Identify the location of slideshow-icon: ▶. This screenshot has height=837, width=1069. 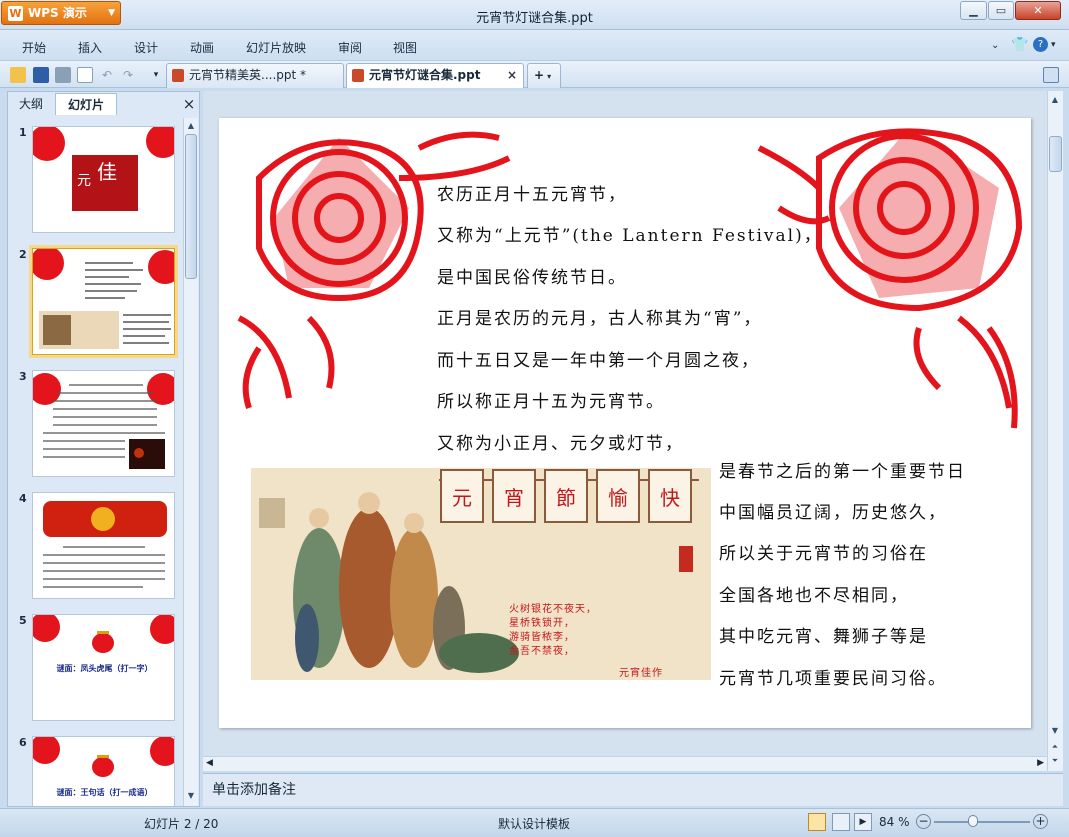
(863, 822).